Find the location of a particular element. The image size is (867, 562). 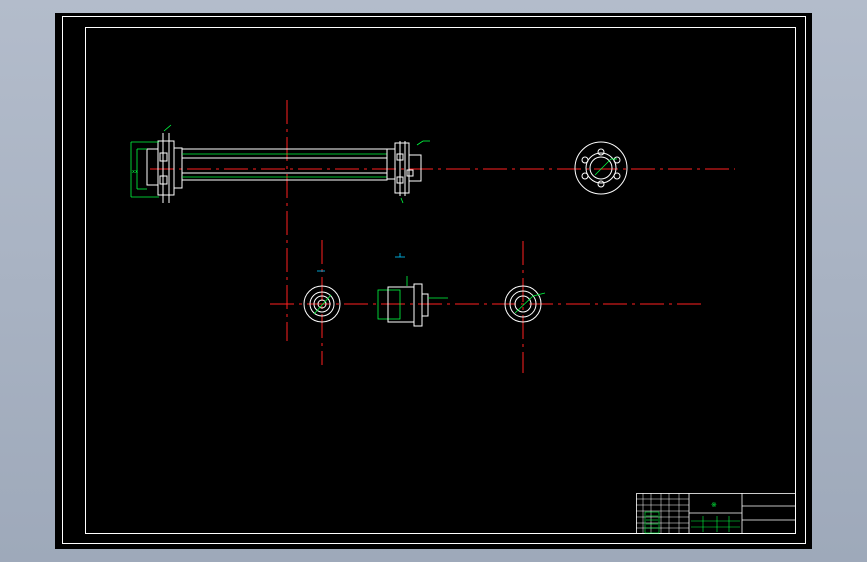

flange-end-view is located at coordinates (601, 168).